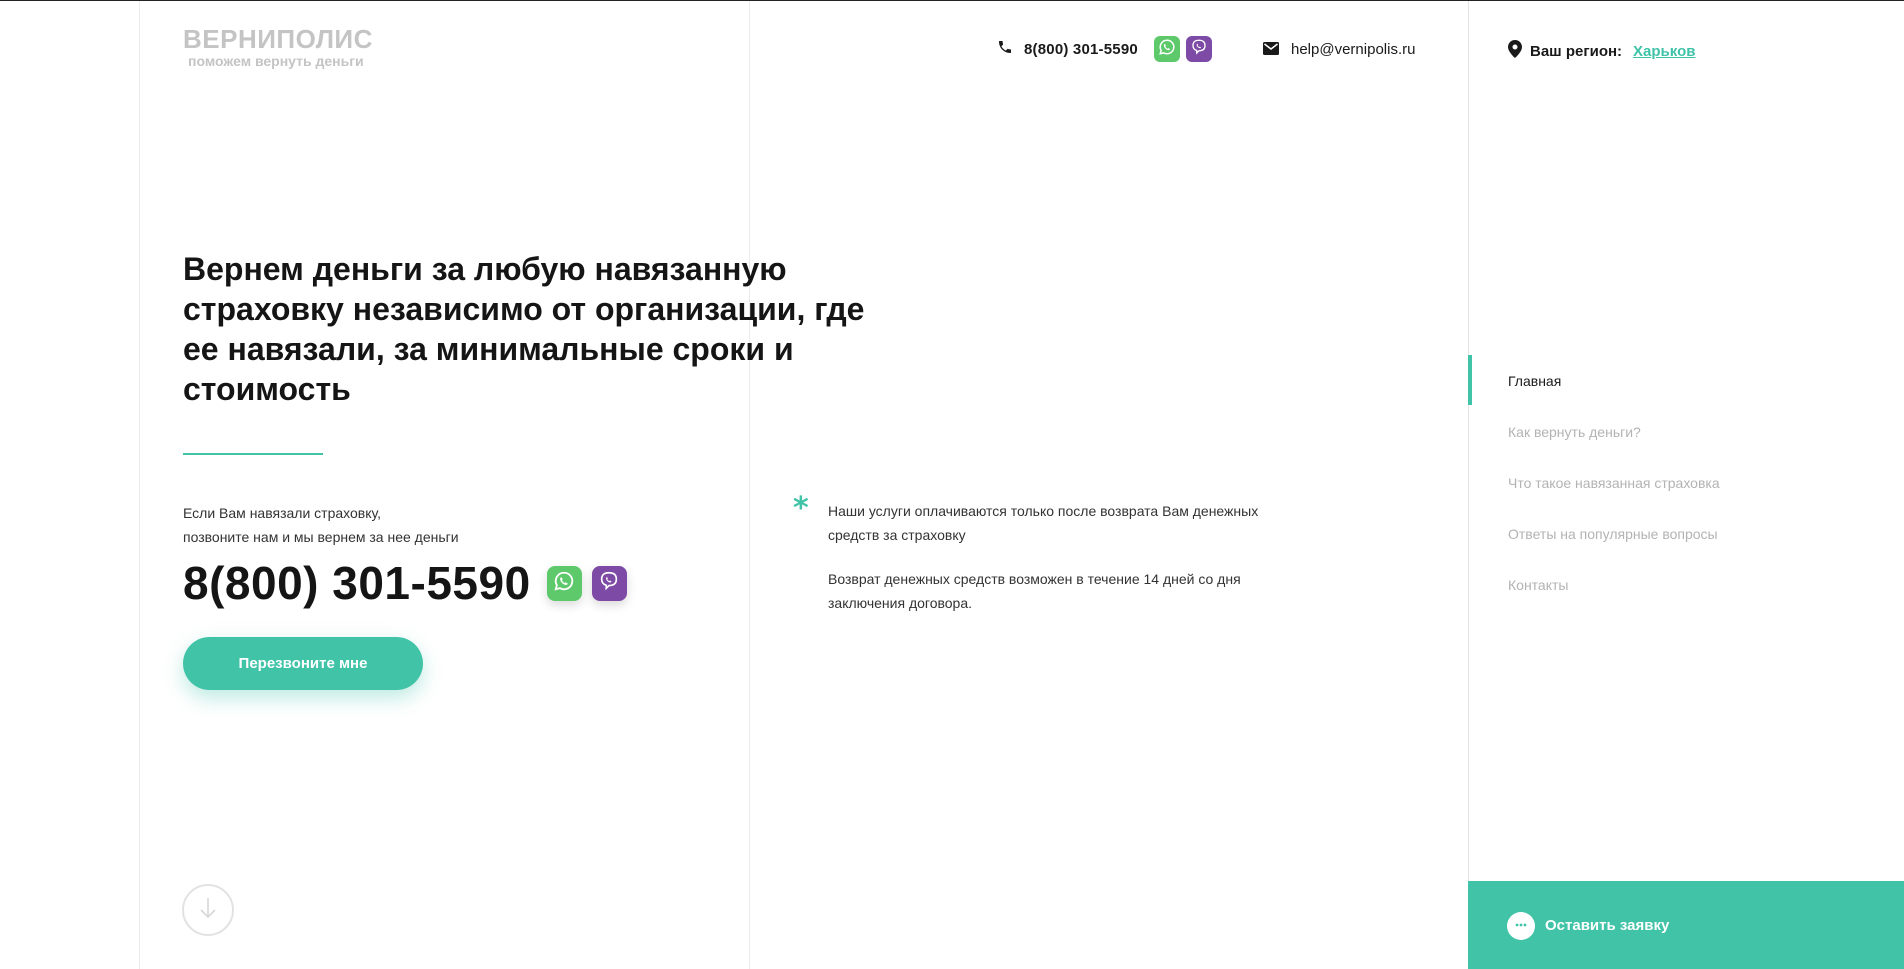 The image size is (1904, 969). What do you see at coordinates (282, 513) in the screenshot?
I see `hero-lead-line1: Если Вам навязали страховку,` at bounding box center [282, 513].